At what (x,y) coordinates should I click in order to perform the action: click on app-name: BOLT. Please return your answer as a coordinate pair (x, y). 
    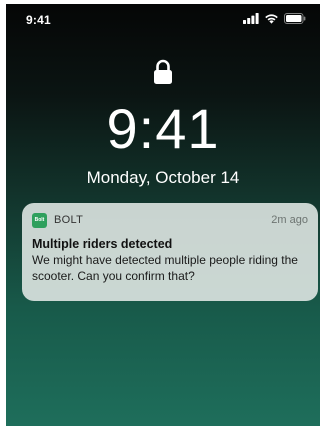
    Looking at the image, I should click on (69, 220).